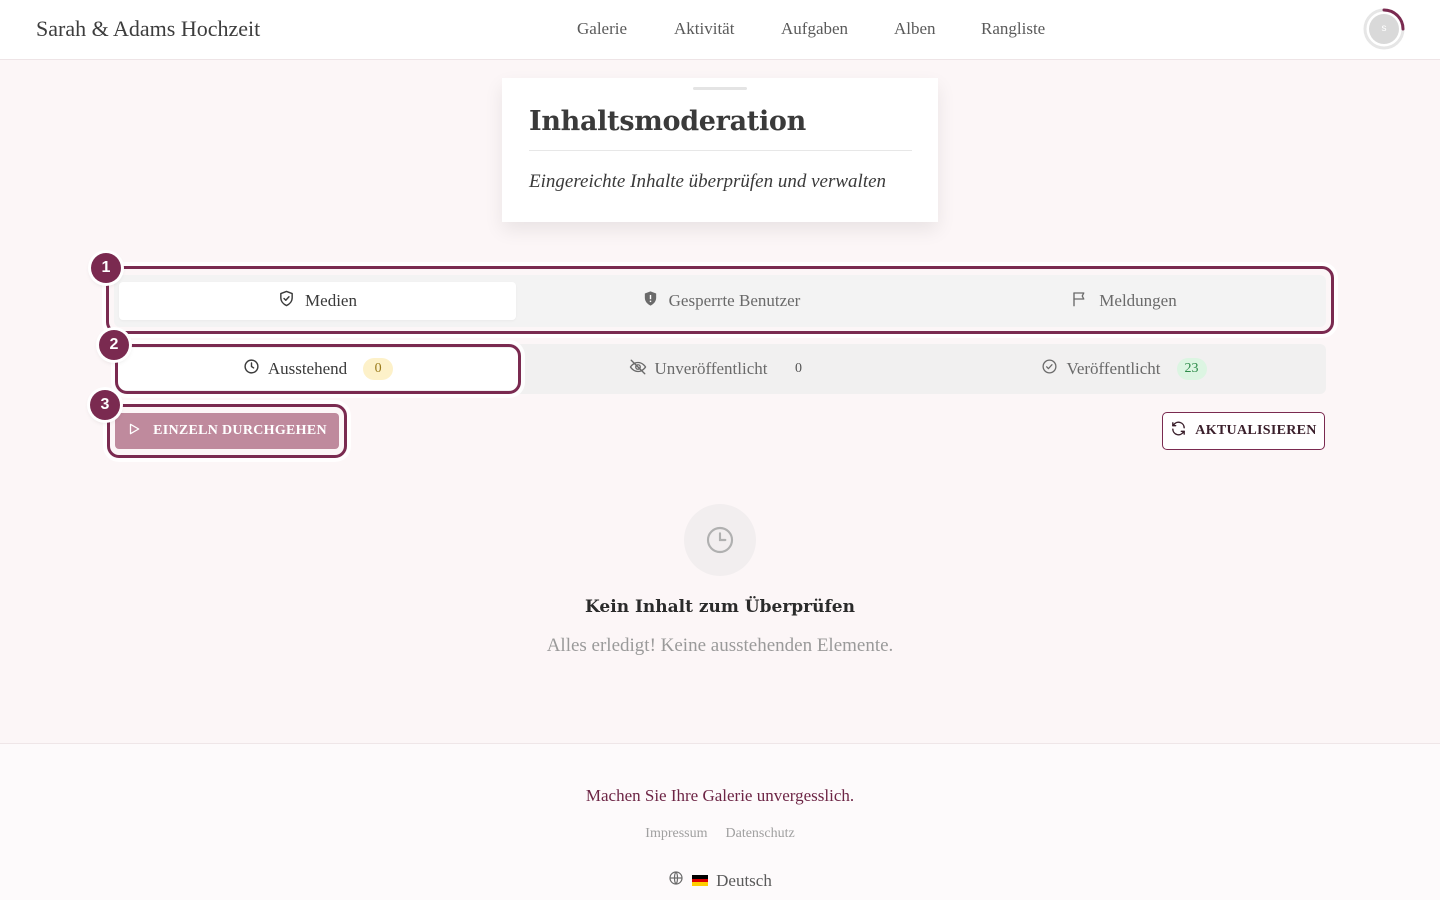  I want to click on refresh-button: AKTUALISIEREN, so click(1243, 431).